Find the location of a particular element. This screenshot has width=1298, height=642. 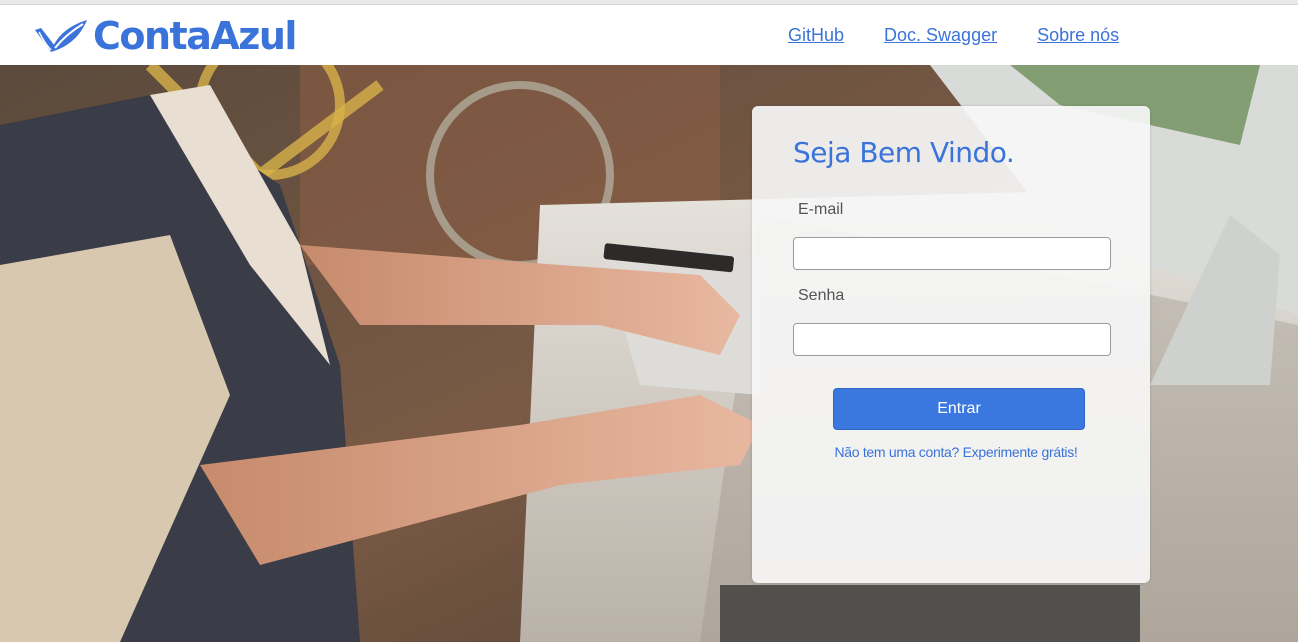

leaf-check-icon is located at coordinates (61, 36).